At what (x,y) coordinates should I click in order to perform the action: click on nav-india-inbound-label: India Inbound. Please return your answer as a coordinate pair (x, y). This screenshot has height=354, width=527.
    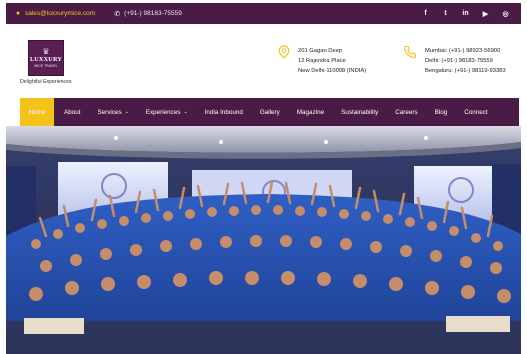
    Looking at the image, I should click on (223, 112).